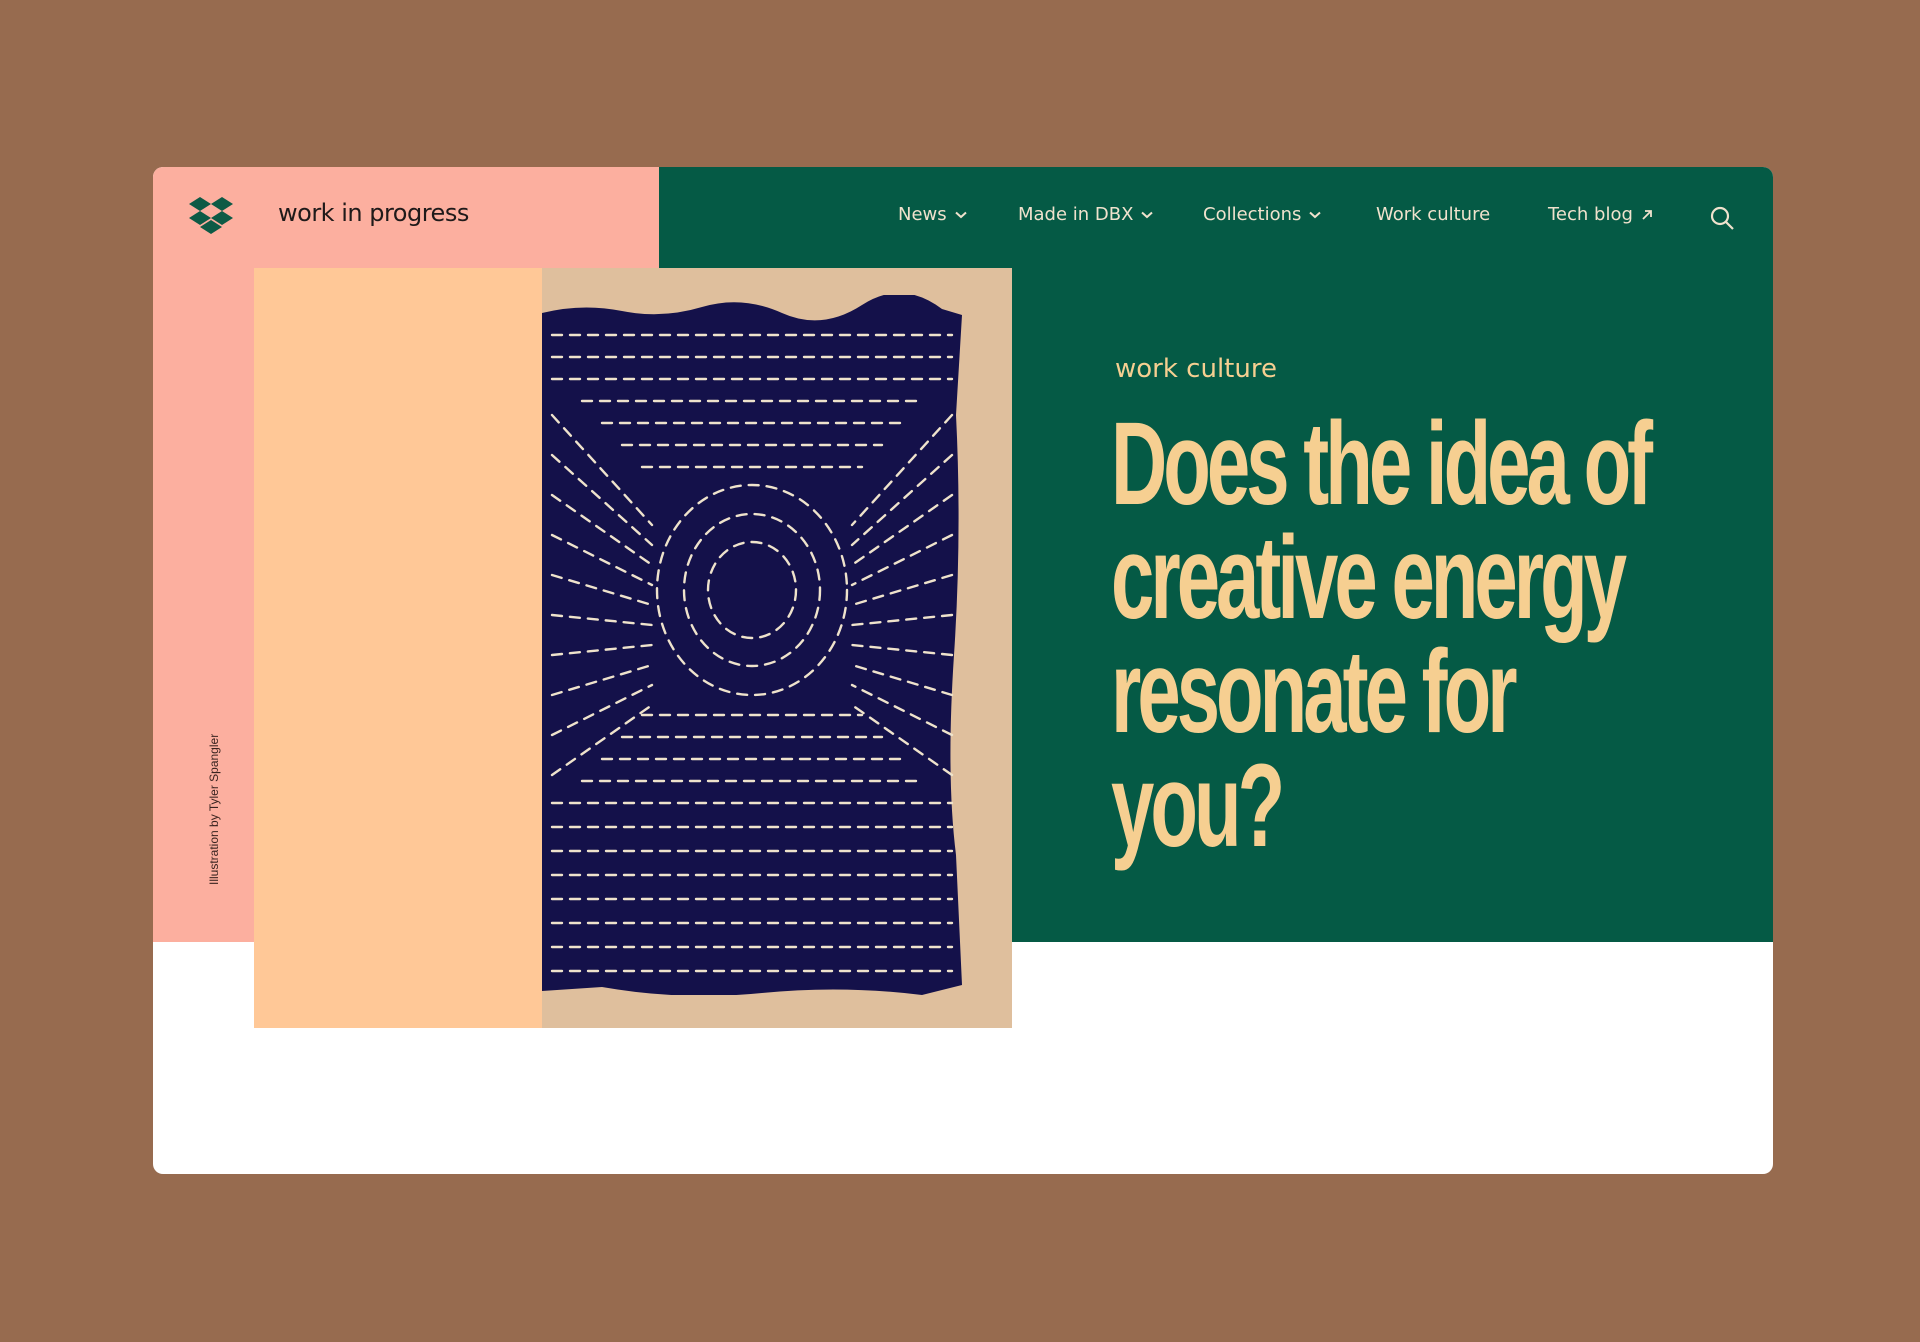 This screenshot has width=1920, height=1342. What do you see at coordinates (1647, 214) in the screenshot?
I see `arrow-up-right-icon` at bounding box center [1647, 214].